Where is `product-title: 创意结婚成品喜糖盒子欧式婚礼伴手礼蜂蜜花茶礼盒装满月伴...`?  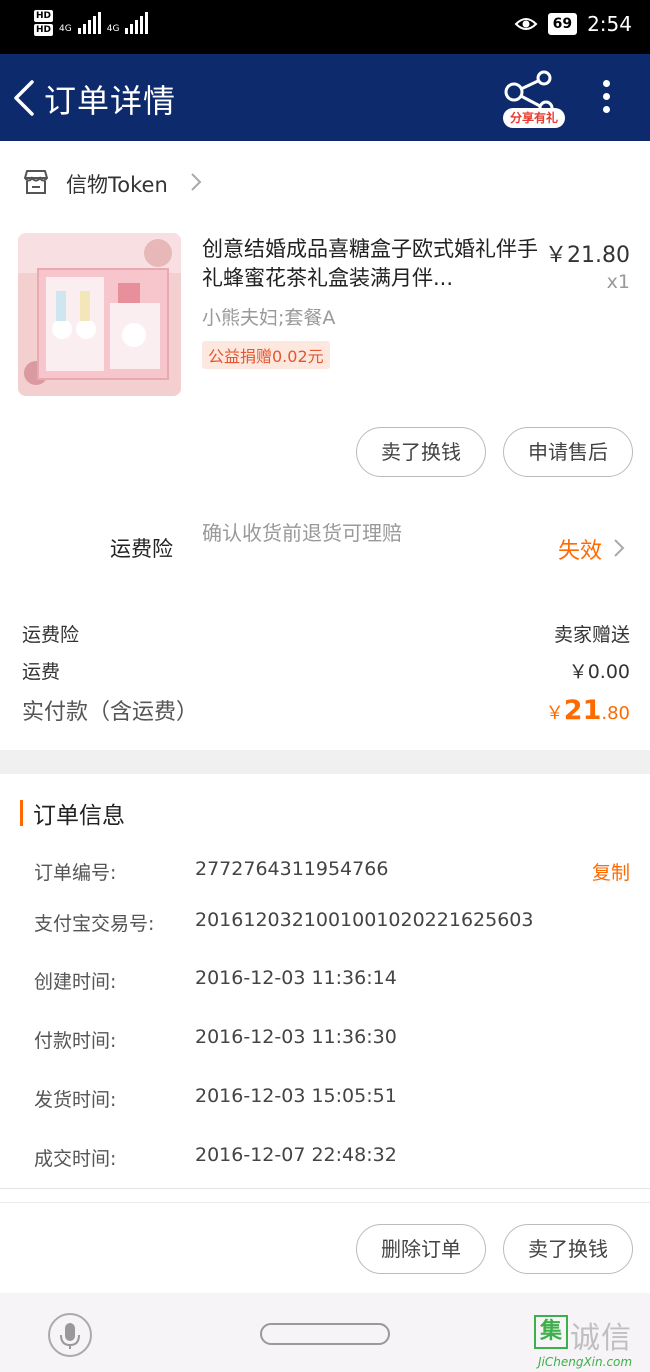
product-title: 创意结婚成品喜糖盒子欧式婚礼伴手礼蜂蜜花茶礼盒装满月伴... is located at coordinates (370, 264).